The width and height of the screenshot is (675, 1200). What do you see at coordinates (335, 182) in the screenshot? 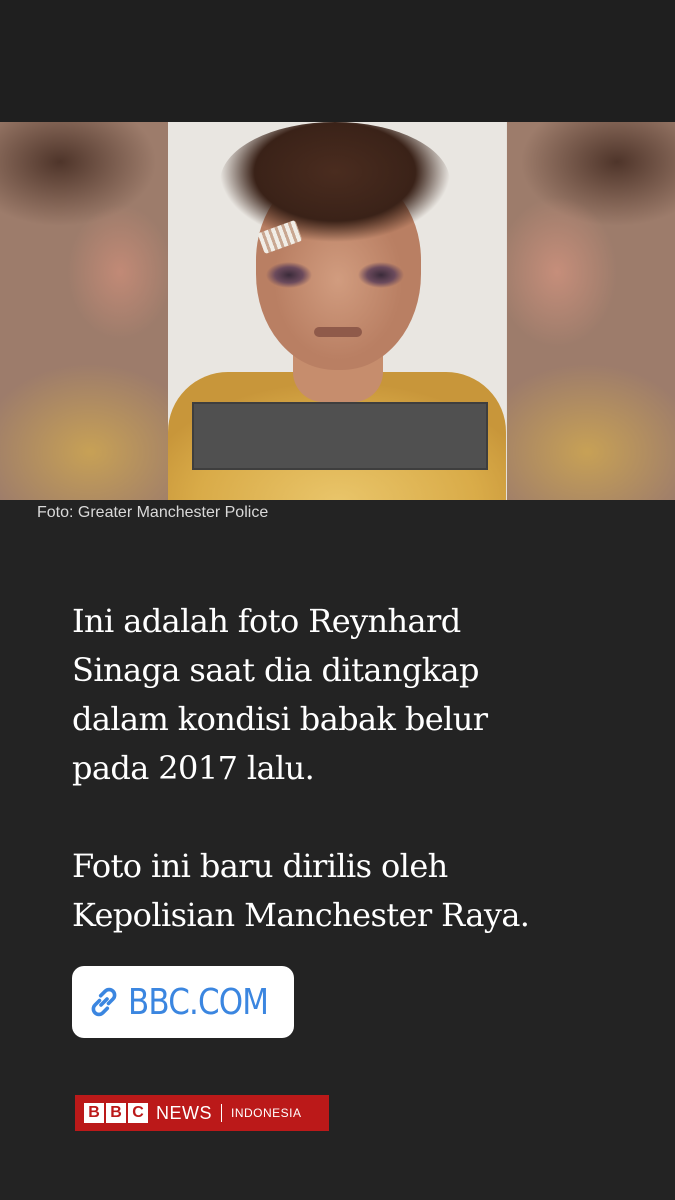
I see `hair` at bounding box center [335, 182].